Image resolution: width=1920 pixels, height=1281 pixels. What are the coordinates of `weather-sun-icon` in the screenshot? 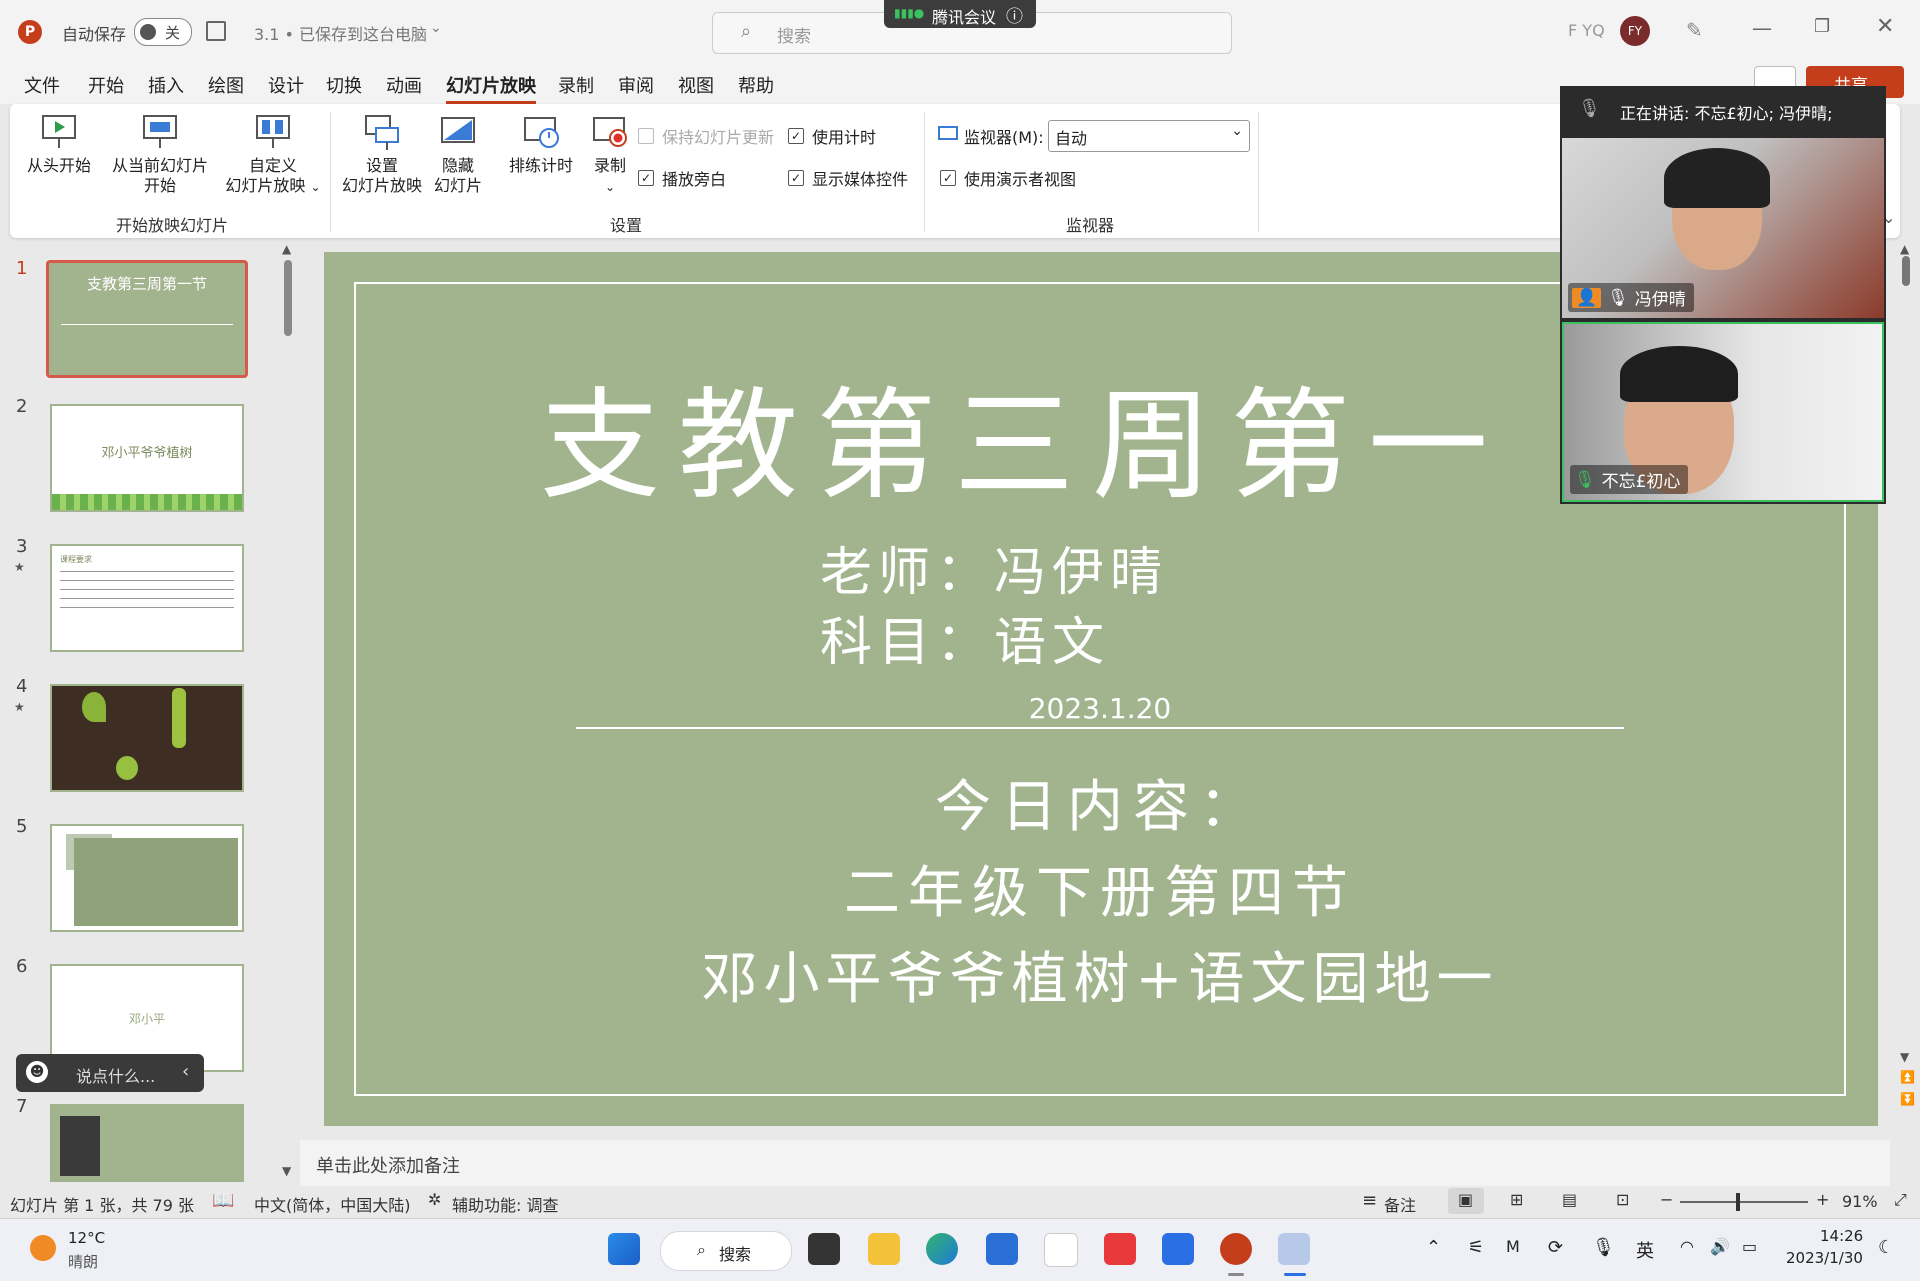 It's located at (43, 1248).